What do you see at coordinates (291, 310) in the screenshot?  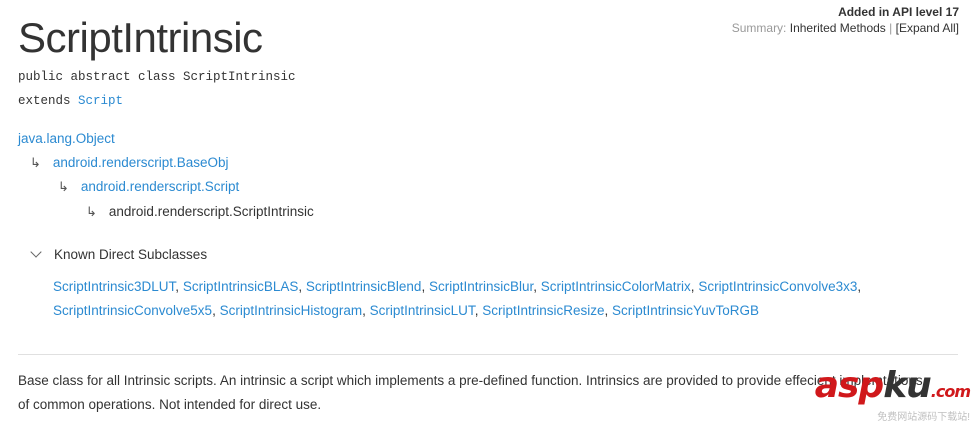 I see `subclass-link: ScriptIntrinsicHistogram` at bounding box center [291, 310].